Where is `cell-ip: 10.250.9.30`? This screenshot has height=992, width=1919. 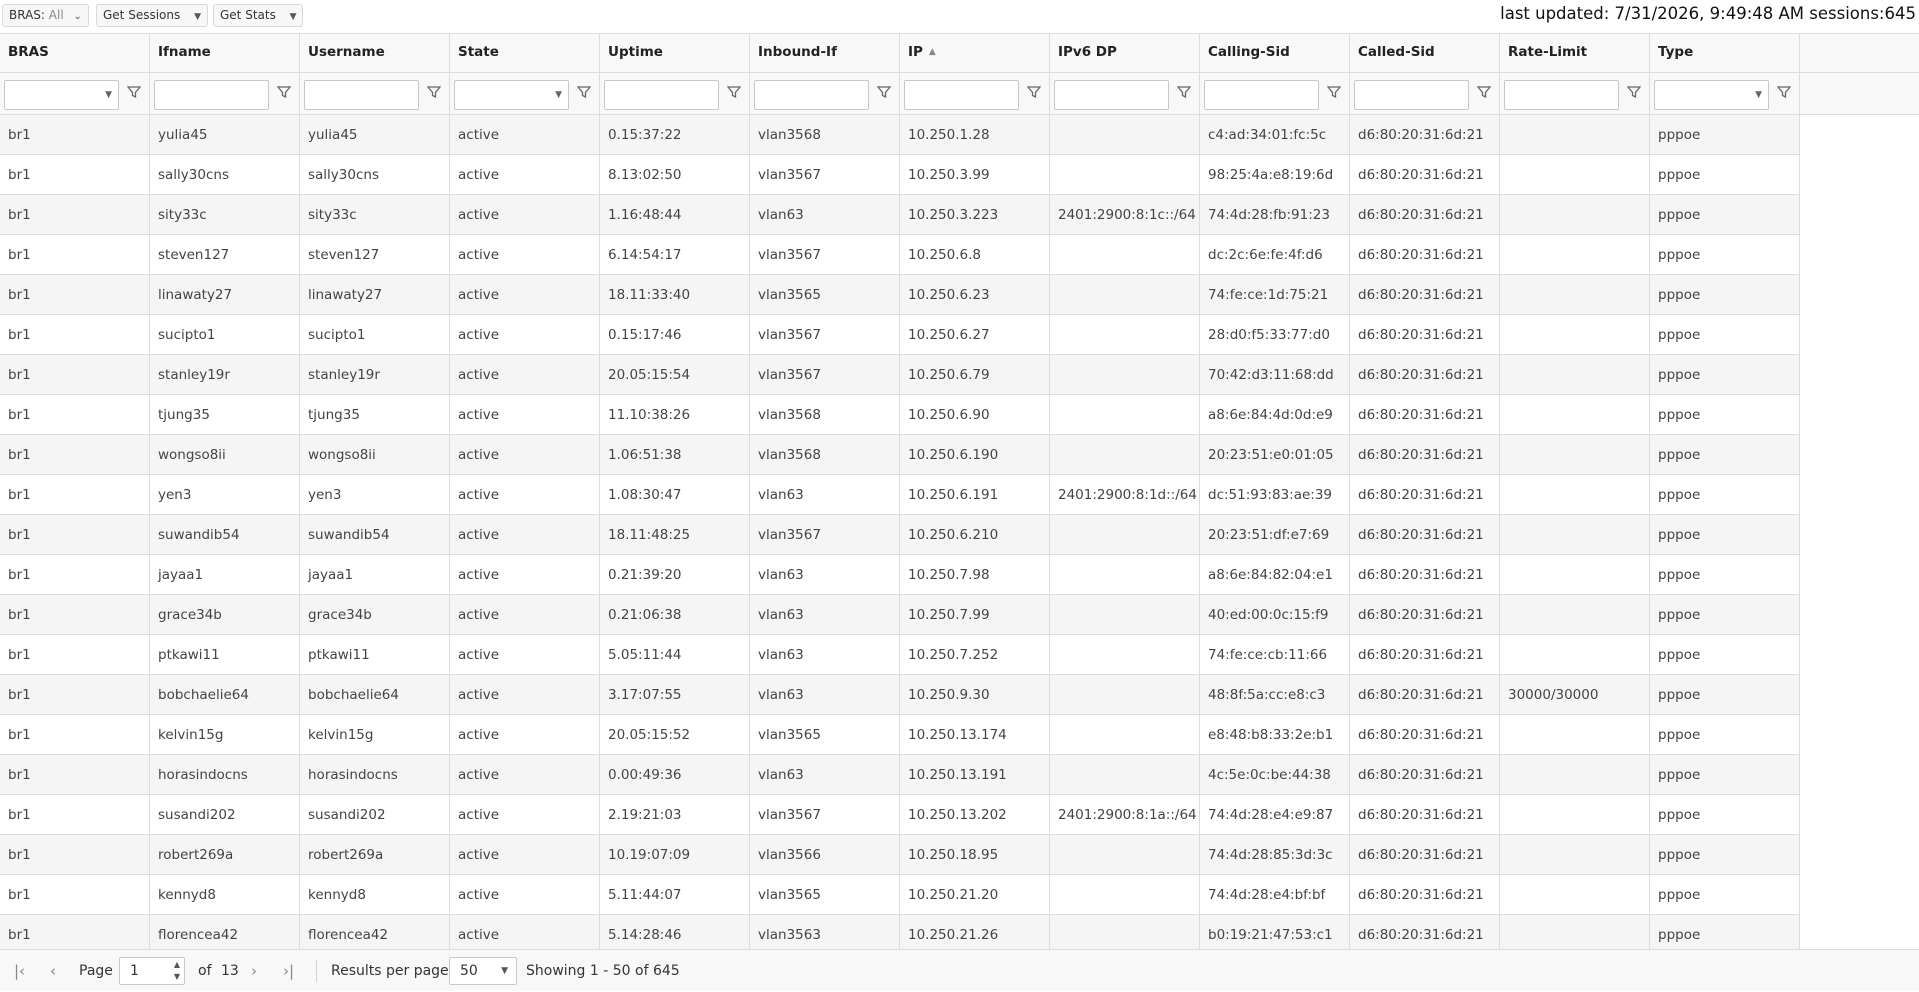 cell-ip: 10.250.9.30 is located at coordinates (975, 695).